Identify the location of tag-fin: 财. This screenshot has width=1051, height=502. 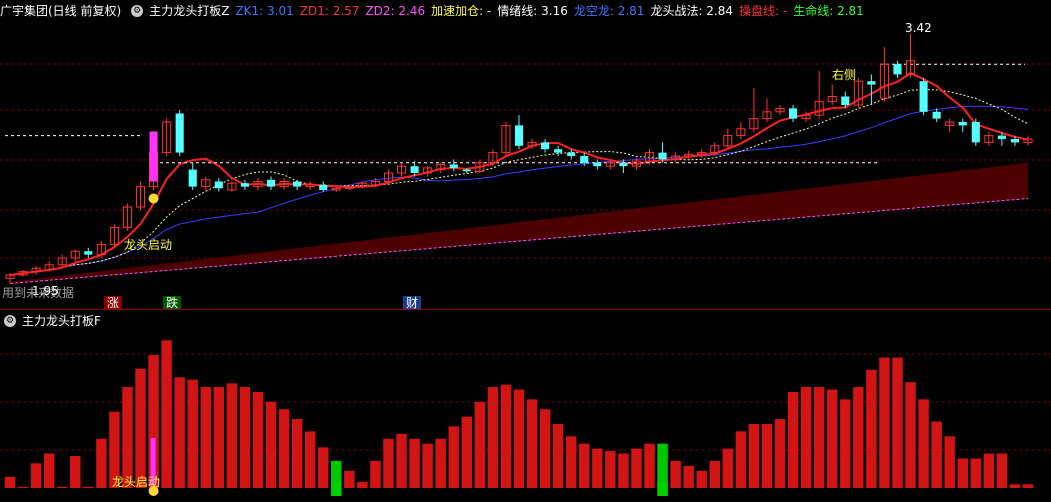
(412, 303).